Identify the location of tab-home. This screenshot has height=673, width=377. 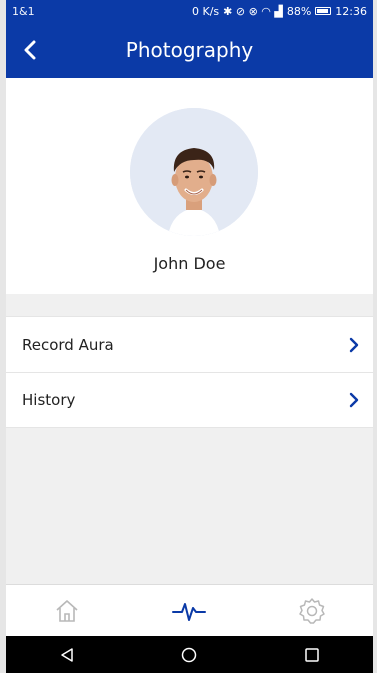
(67, 611).